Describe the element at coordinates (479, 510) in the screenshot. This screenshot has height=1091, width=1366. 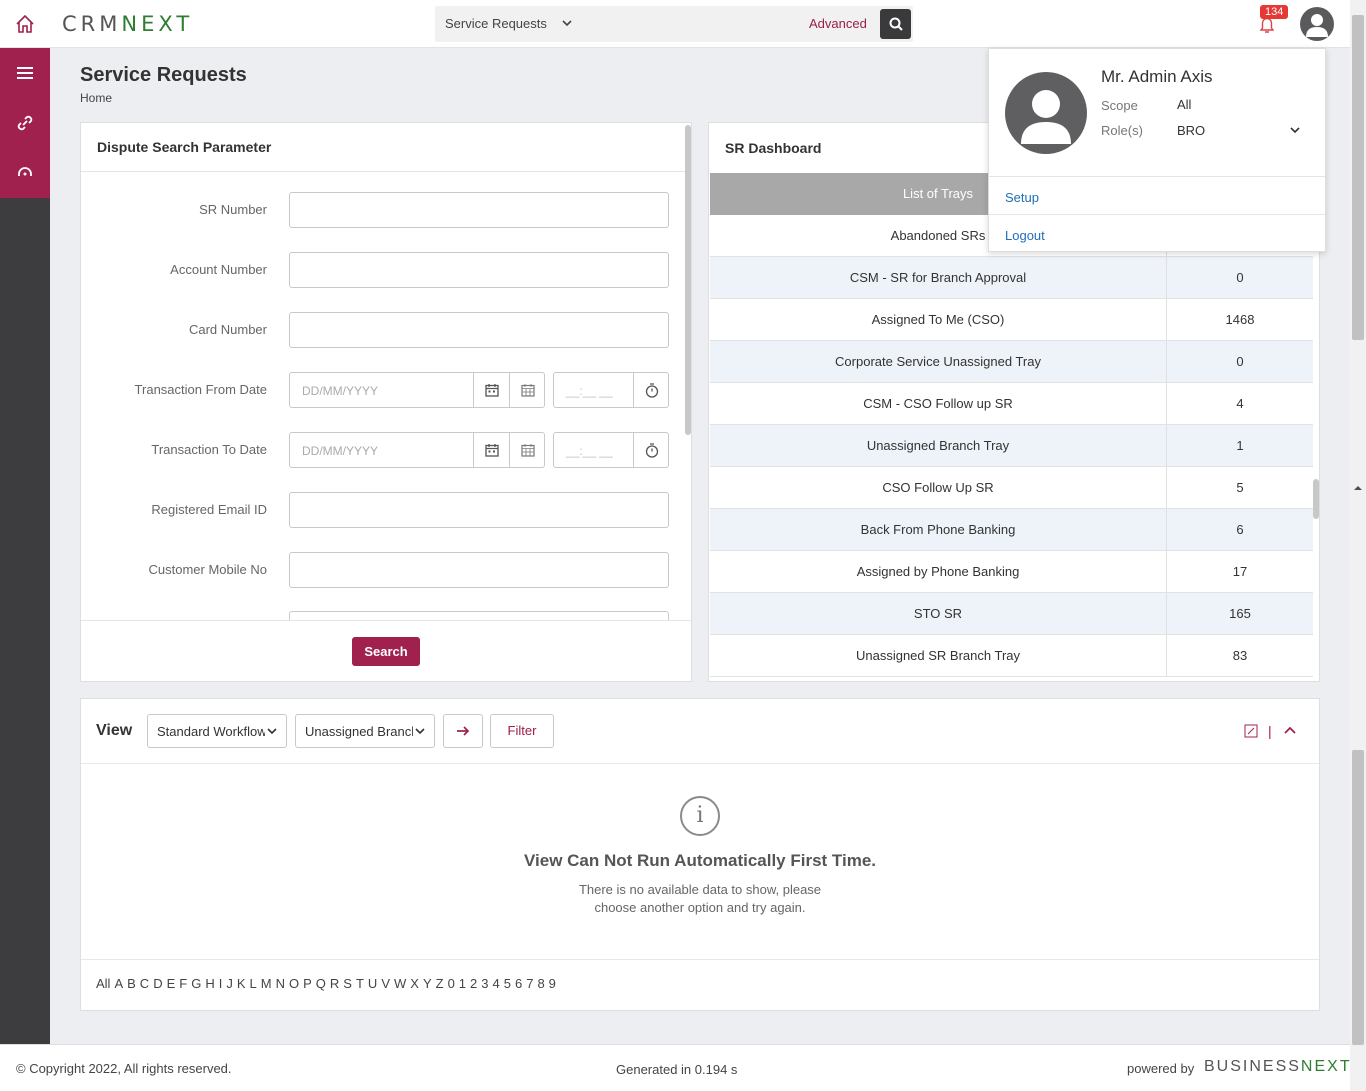
I see `email-input` at that location.